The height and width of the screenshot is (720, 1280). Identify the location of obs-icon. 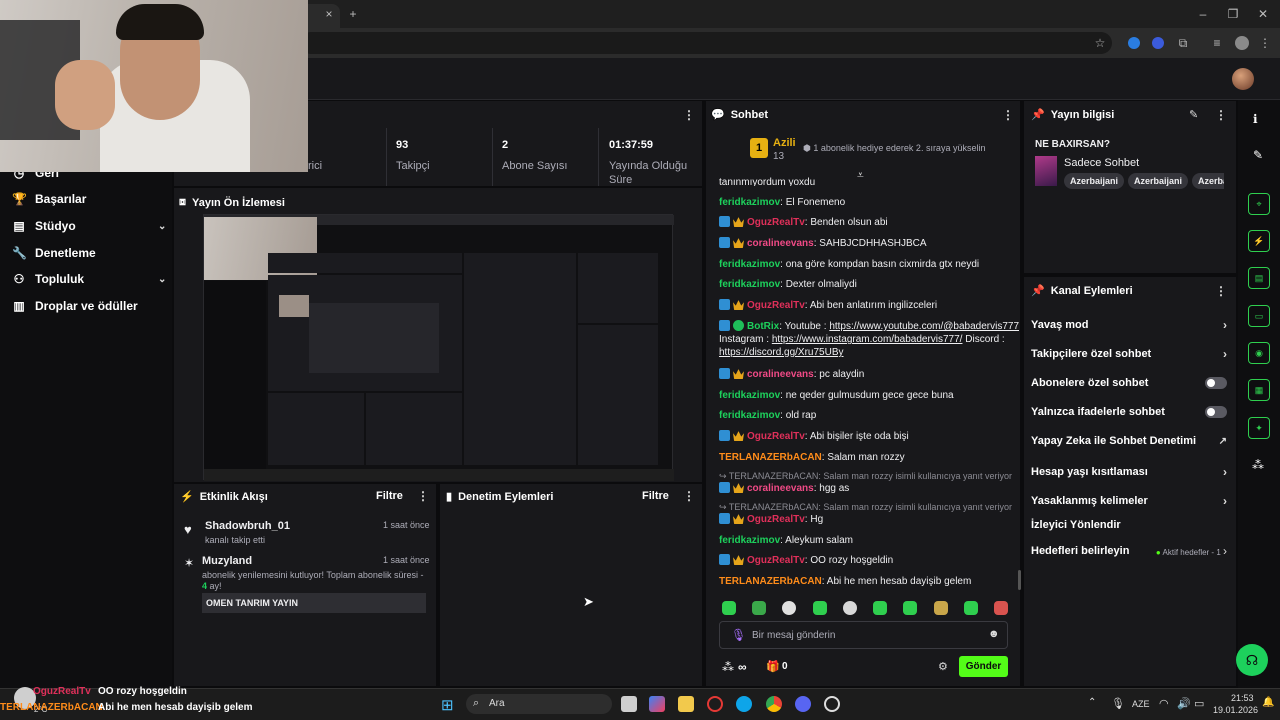
(832, 704).